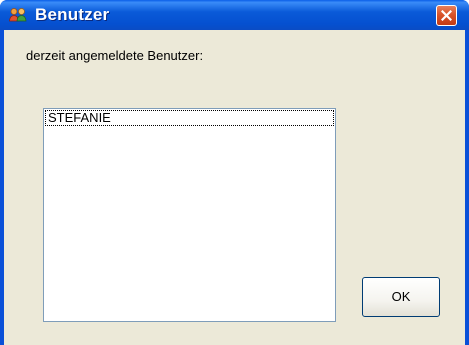 Image resolution: width=469 pixels, height=345 pixels. Describe the element at coordinates (72, 14) in the screenshot. I see `window-title: Benutzer` at that location.